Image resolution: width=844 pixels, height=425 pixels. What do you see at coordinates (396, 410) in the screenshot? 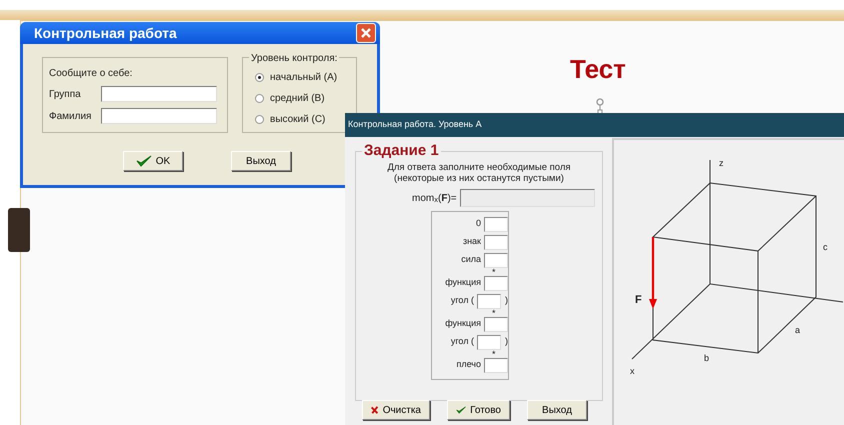
I see `button: Очистка` at bounding box center [396, 410].